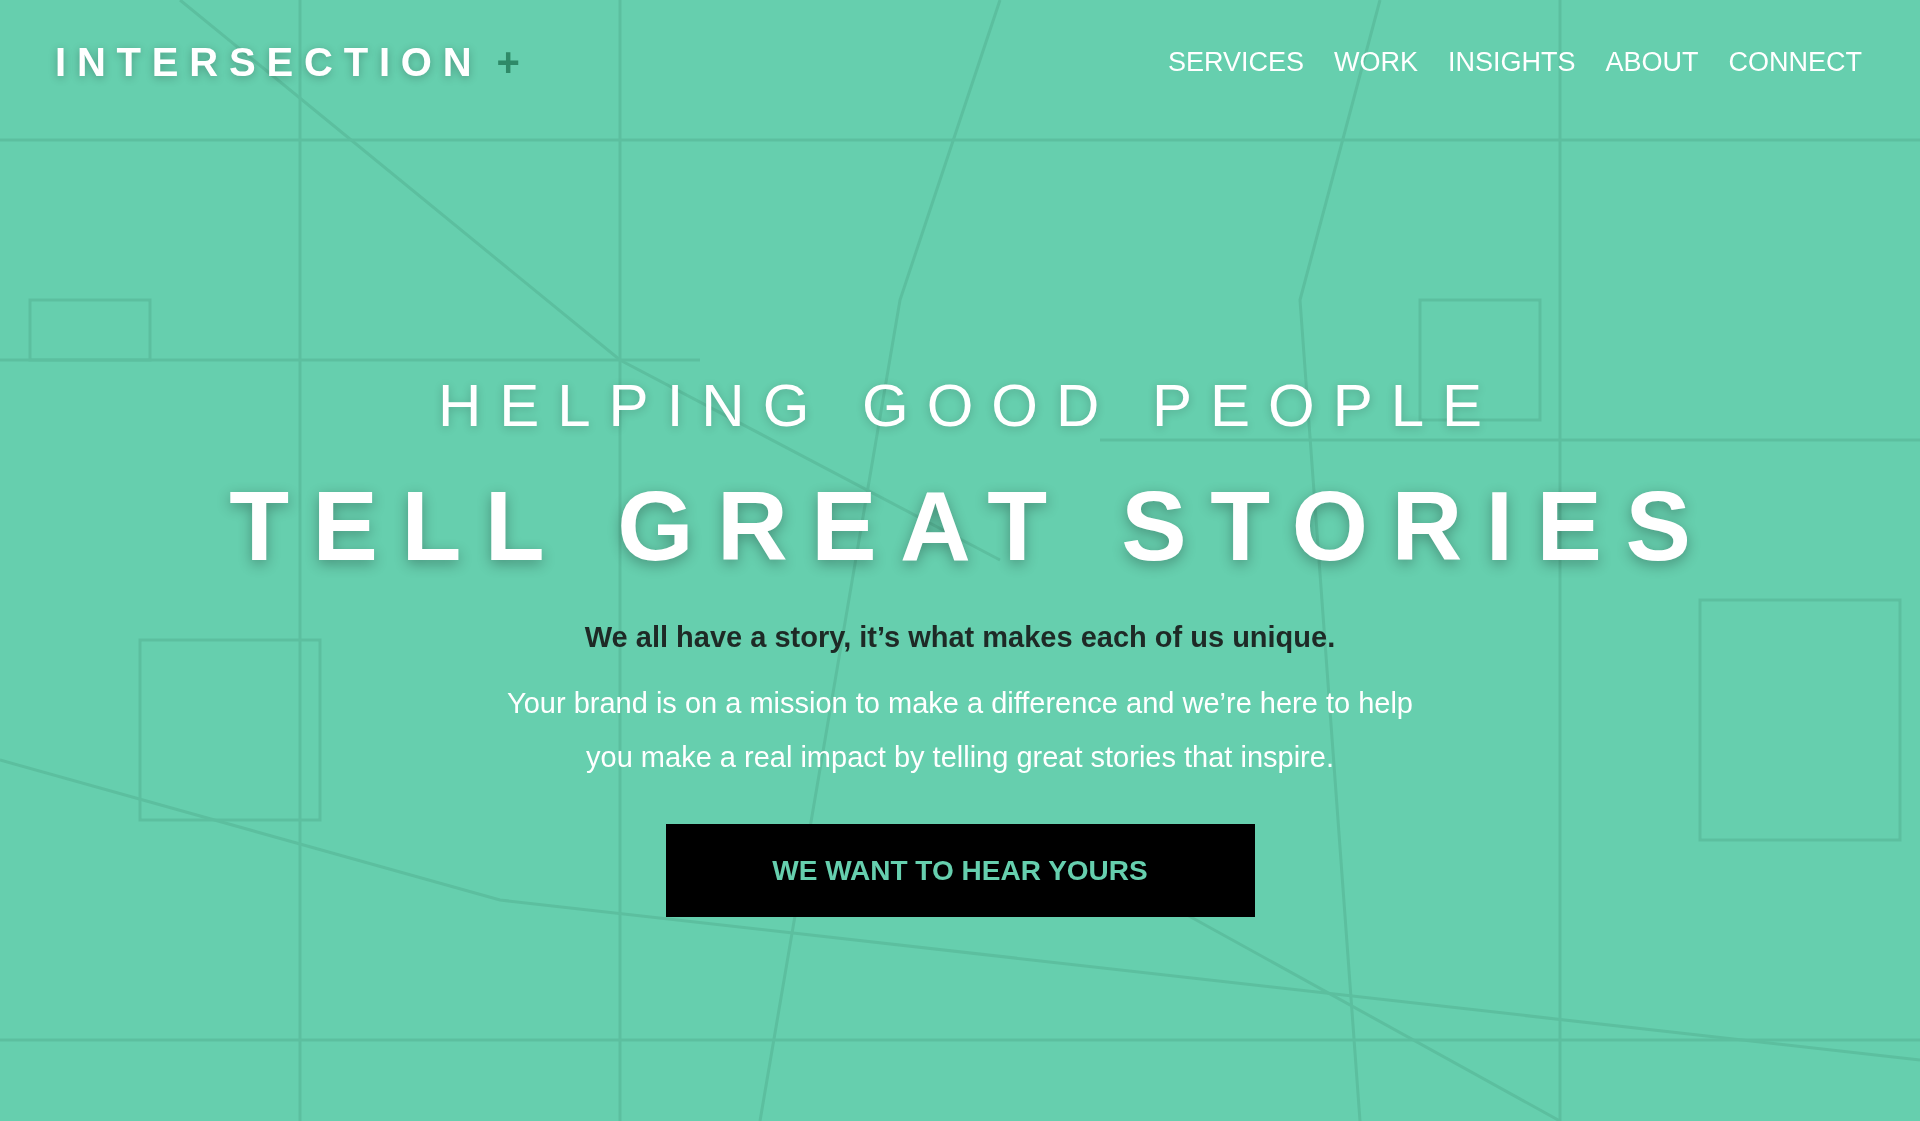 The height and width of the screenshot is (1121, 1920). I want to click on nav-link: WORK, so click(1375, 62).